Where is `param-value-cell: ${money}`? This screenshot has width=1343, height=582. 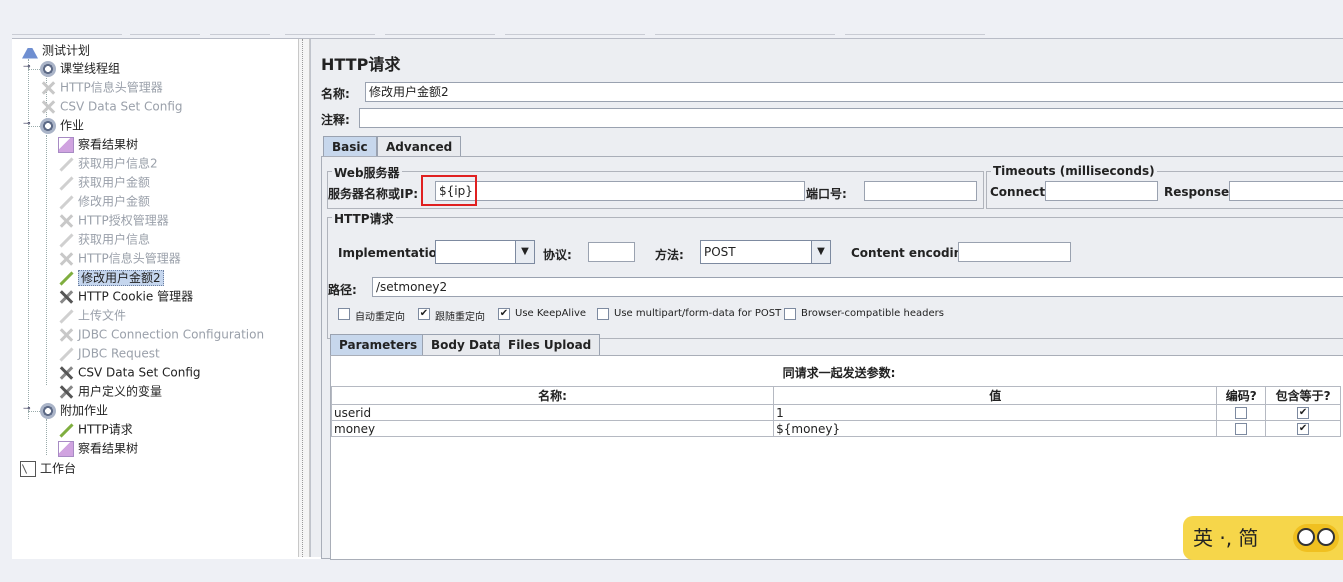 param-value-cell: ${money} is located at coordinates (995, 428).